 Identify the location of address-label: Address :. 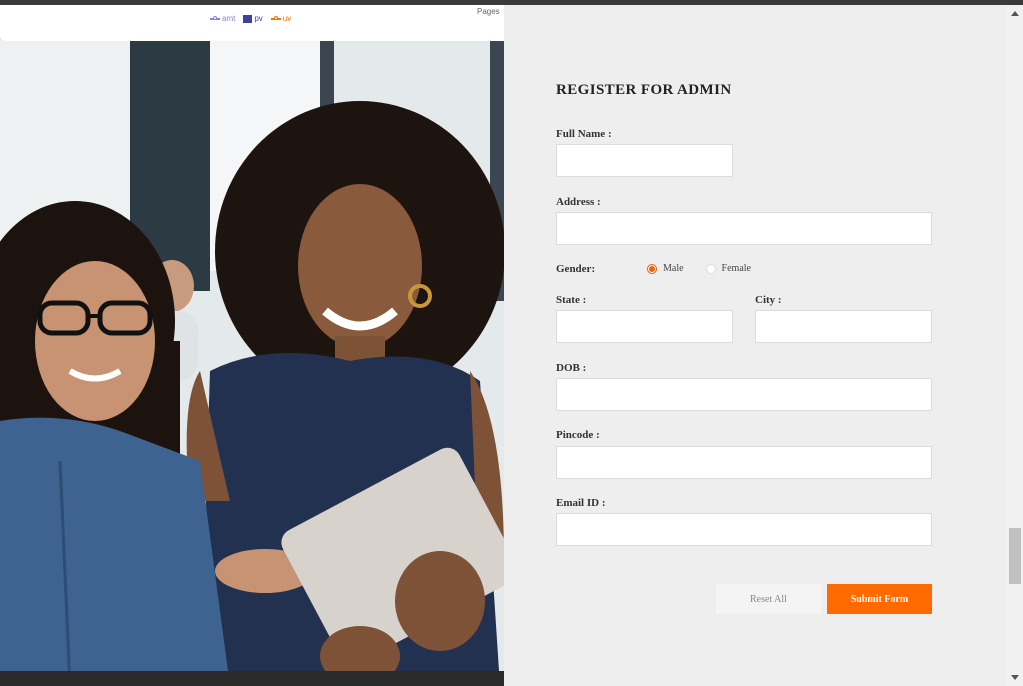
(578, 202).